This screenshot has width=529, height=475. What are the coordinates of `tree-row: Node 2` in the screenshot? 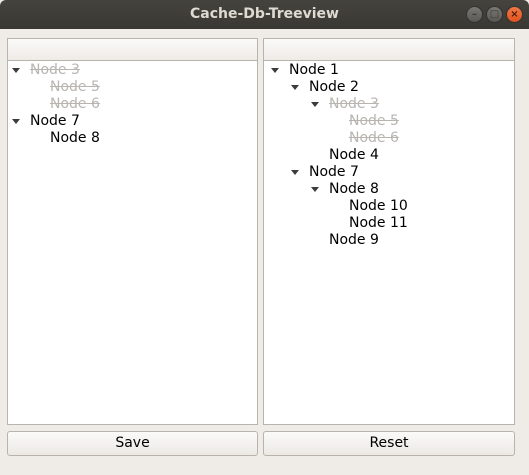 It's located at (389, 87).